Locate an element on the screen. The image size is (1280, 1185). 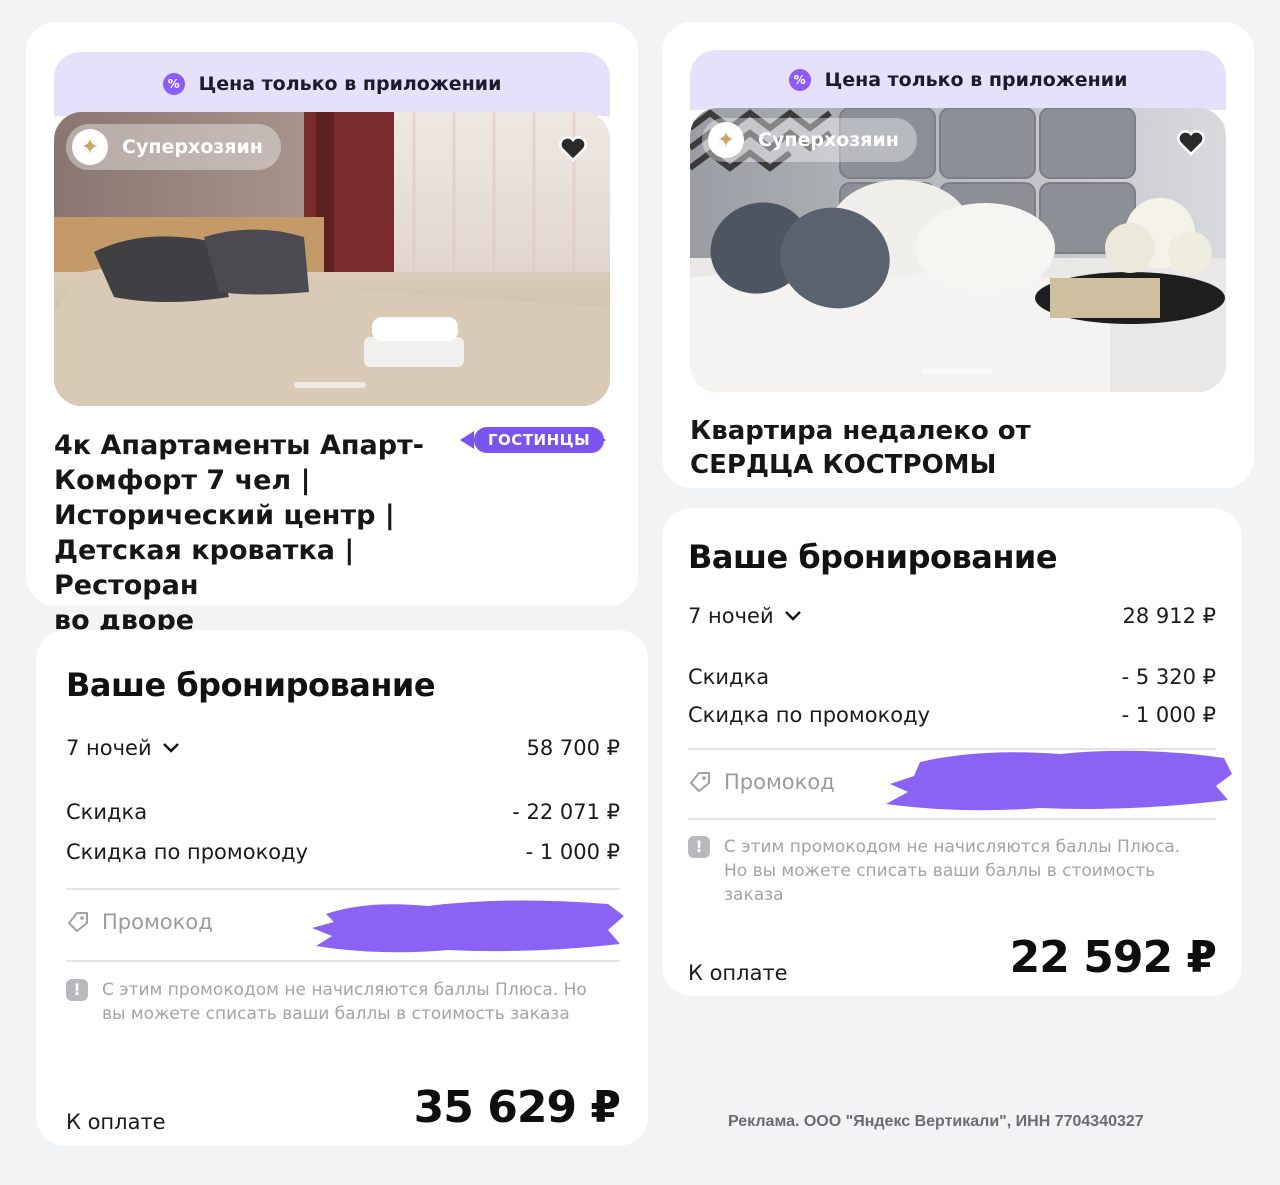
nights-row: 7 ночей 58 700 ₽ is located at coordinates (343, 748).